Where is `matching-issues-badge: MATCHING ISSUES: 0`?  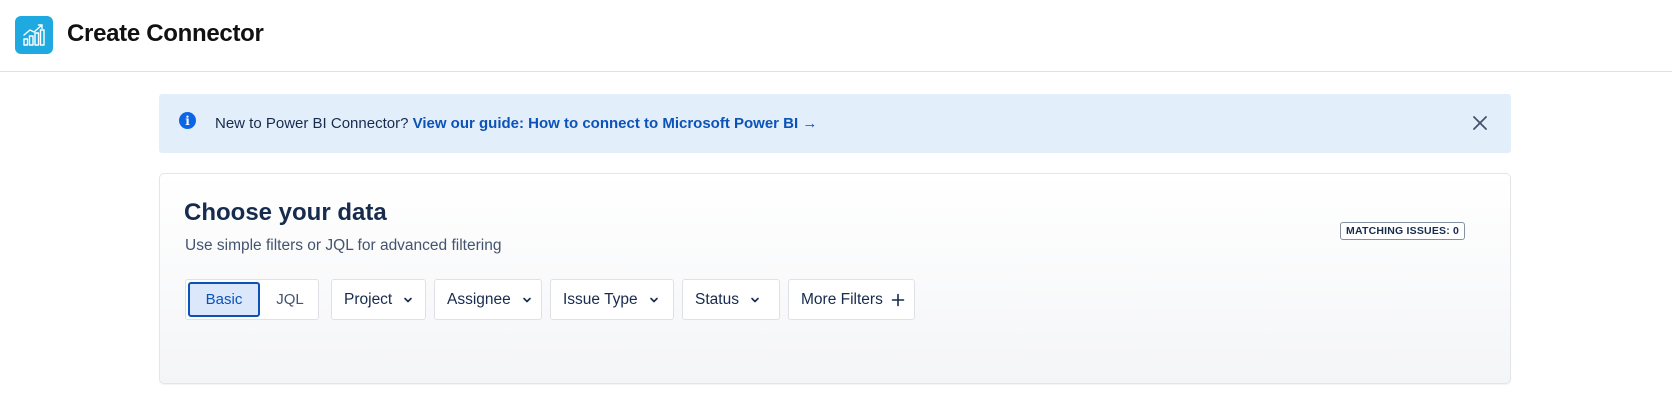
matching-issues-badge: MATCHING ISSUES: 0 is located at coordinates (1403, 231).